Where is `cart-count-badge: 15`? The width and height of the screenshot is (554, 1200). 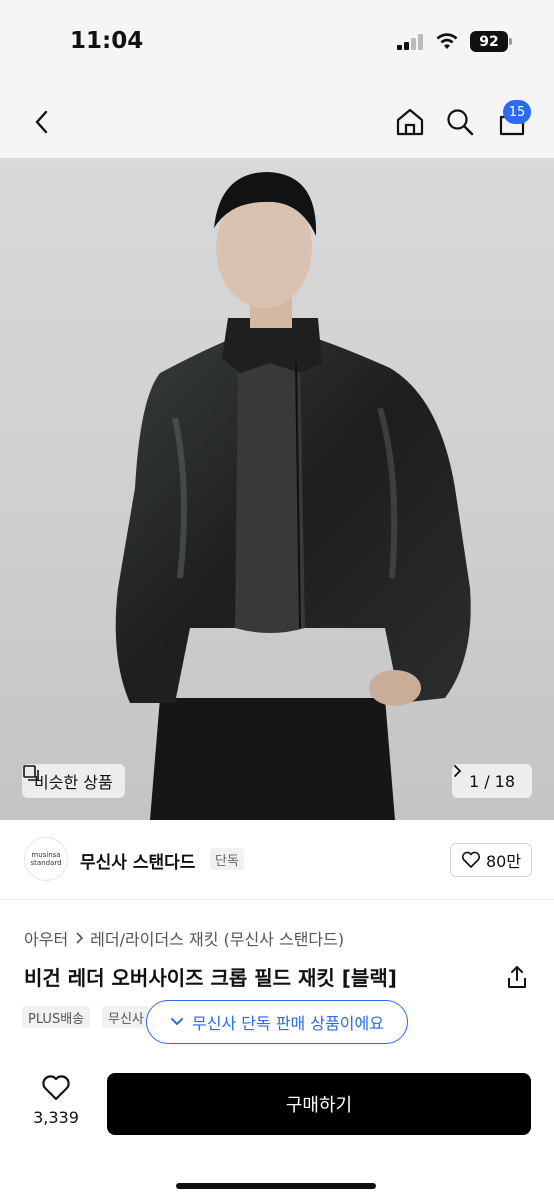 cart-count-badge: 15 is located at coordinates (517, 112).